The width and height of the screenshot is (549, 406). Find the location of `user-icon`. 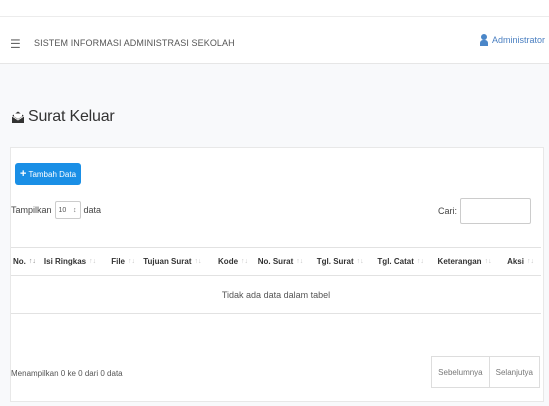

user-icon is located at coordinates (483, 40).